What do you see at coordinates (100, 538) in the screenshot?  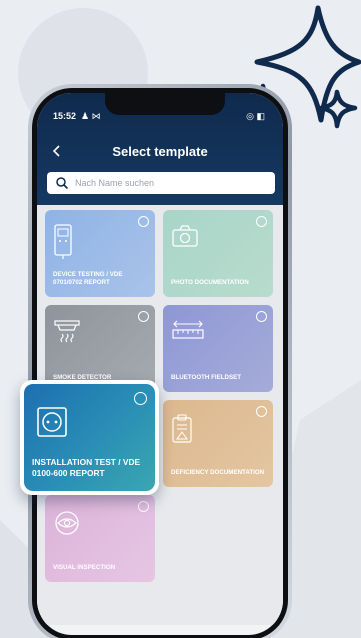 I see `template-tile-visual-inspection: VISUAL INSPECTION` at bounding box center [100, 538].